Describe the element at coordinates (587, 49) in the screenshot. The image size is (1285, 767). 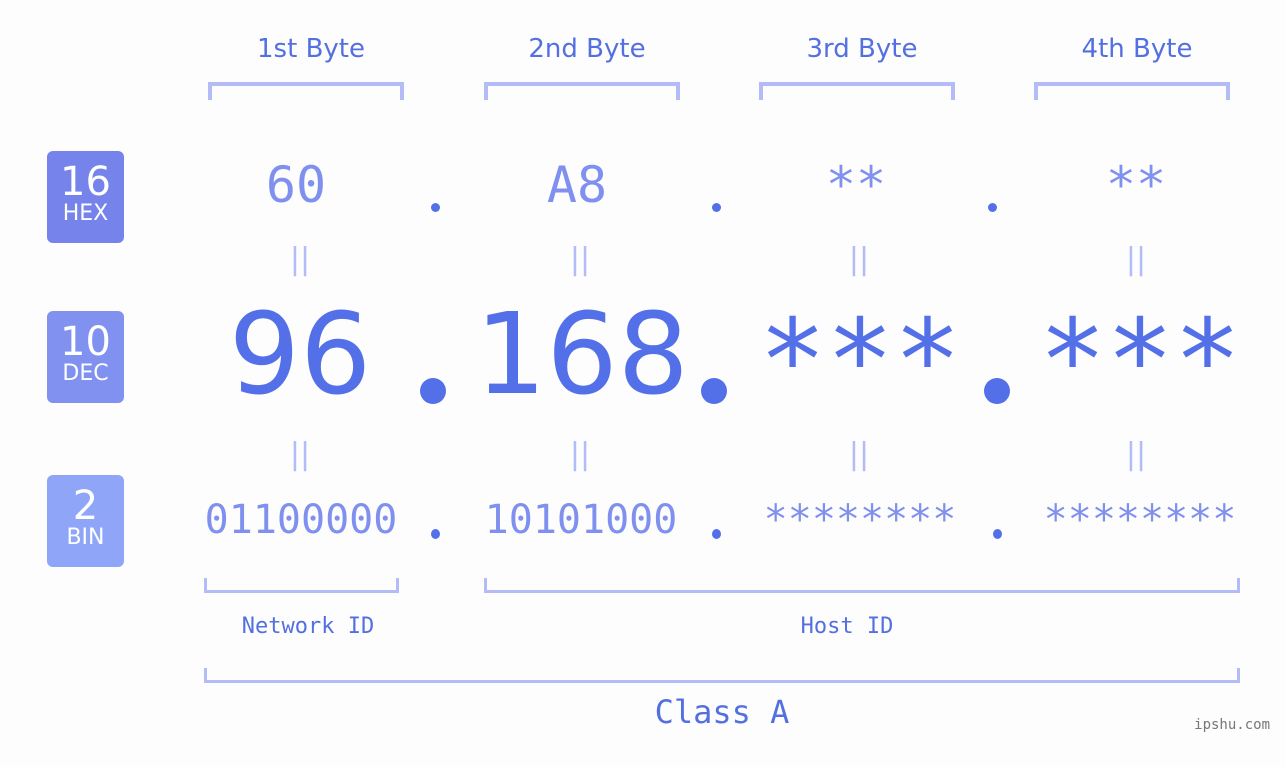
I see `byte-header-2: 2nd Byte` at that location.